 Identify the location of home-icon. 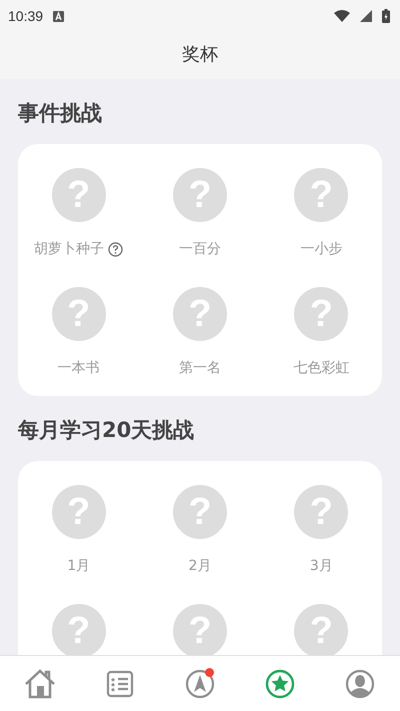
(40, 683).